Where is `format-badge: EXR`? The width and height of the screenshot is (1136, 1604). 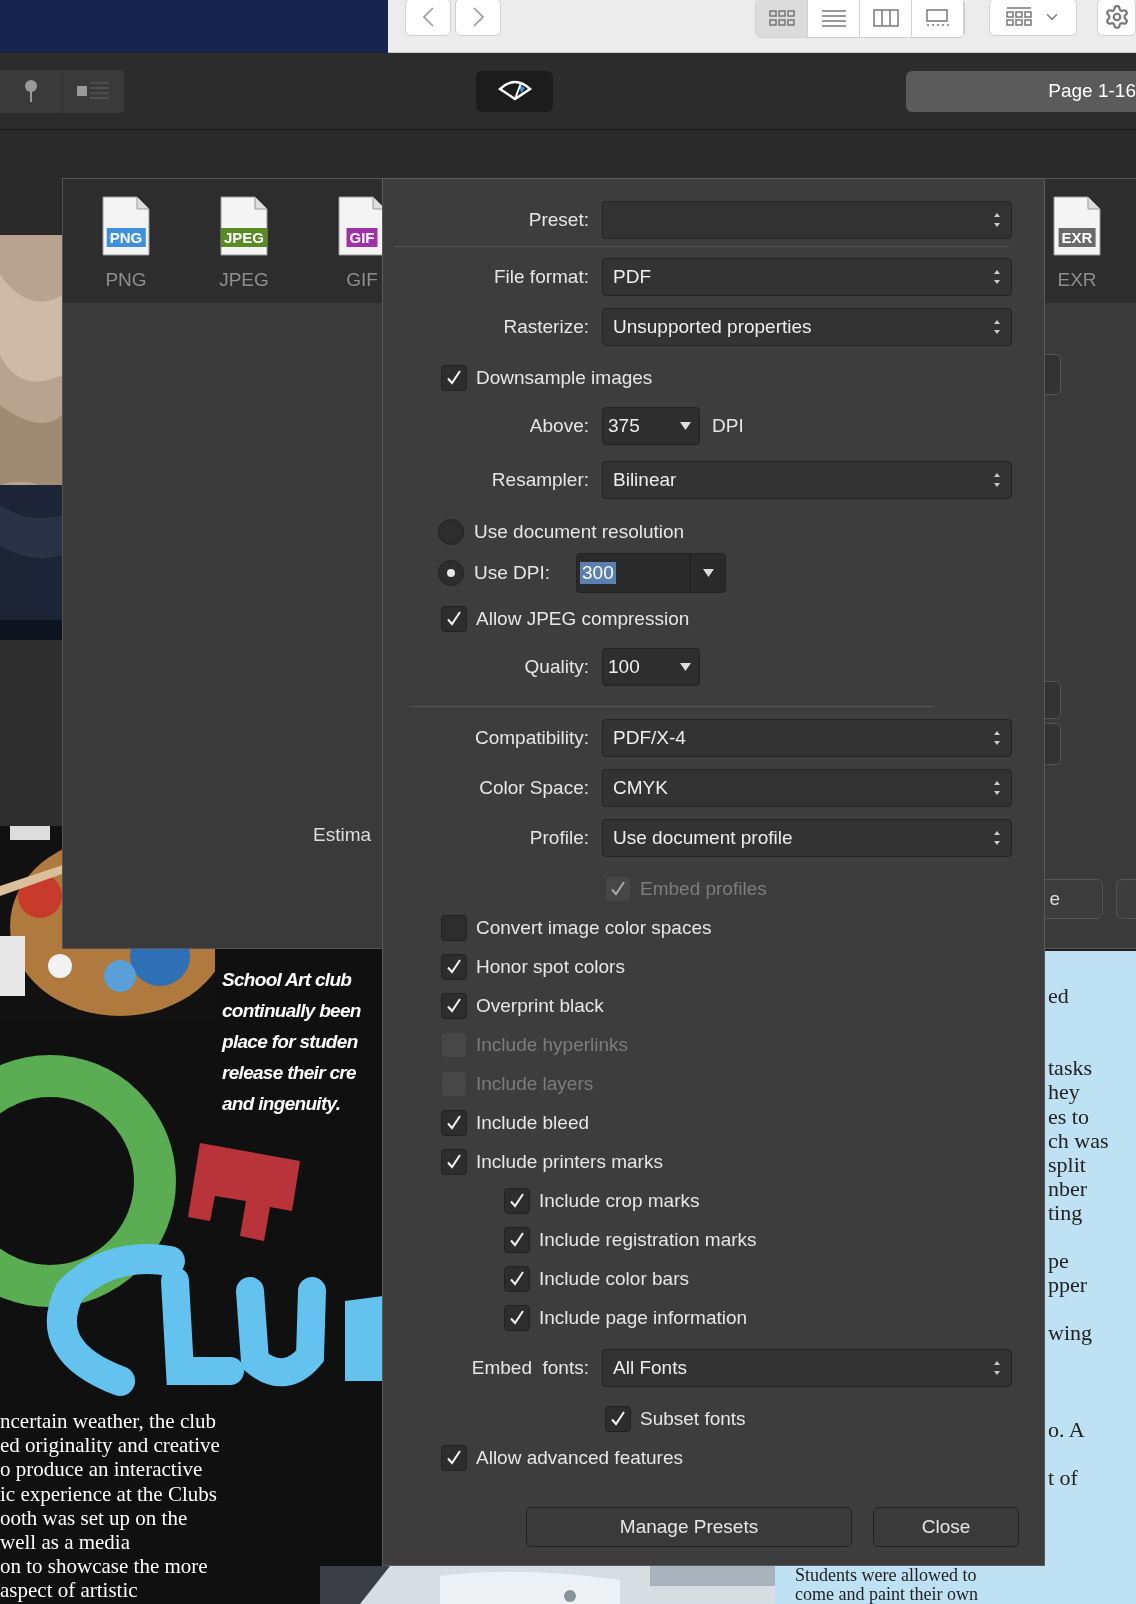
format-badge: EXR is located at coordinates (1077, 237).